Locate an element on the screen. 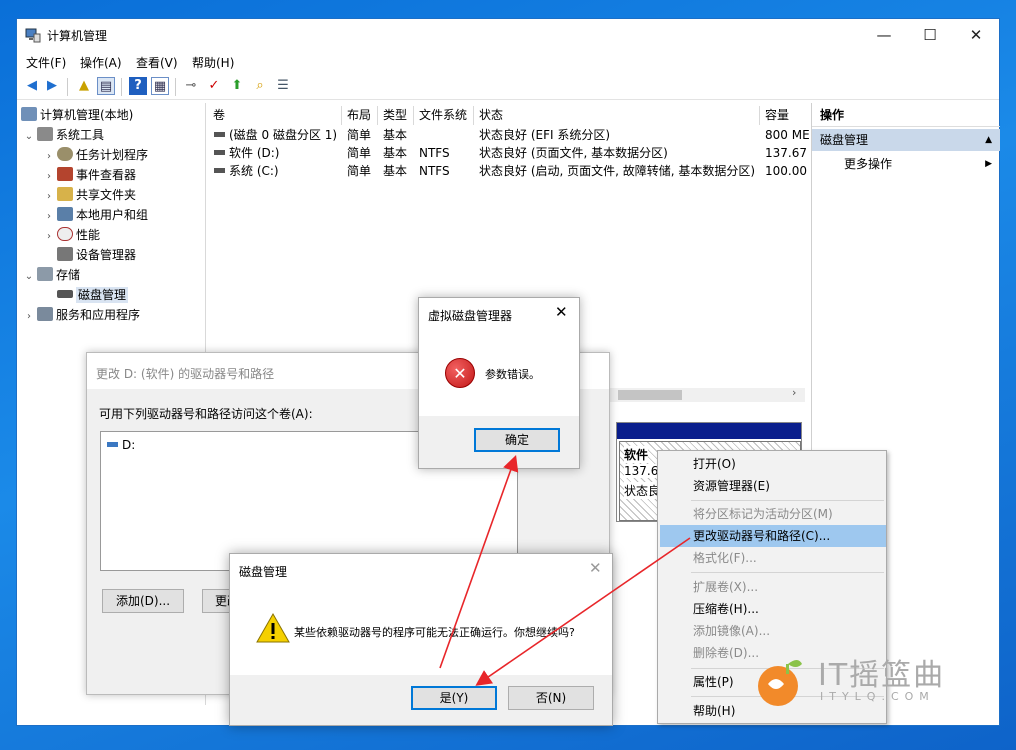  volume-status: 状态良好 (启动, 页面文件, 故障转储, 基本数据分区) is located at coordinates (617, 171).